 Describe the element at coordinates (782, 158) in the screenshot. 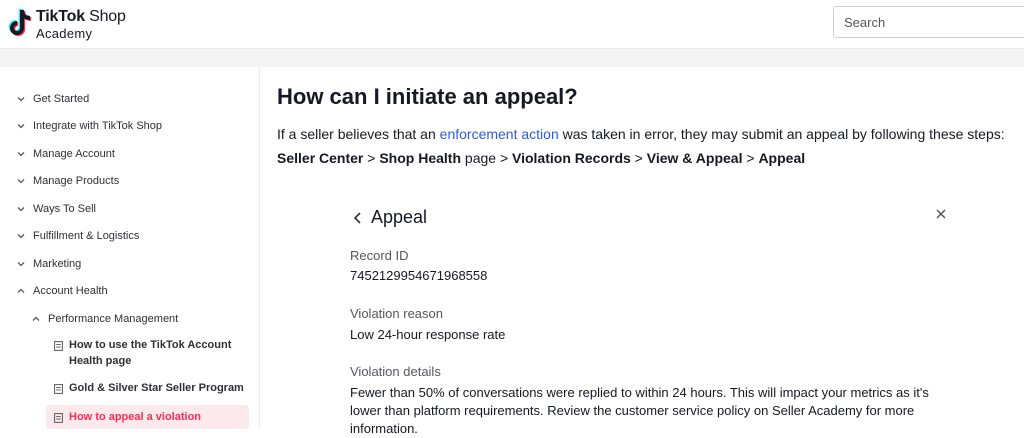

I see `step-appeal: Appeal` at that location.